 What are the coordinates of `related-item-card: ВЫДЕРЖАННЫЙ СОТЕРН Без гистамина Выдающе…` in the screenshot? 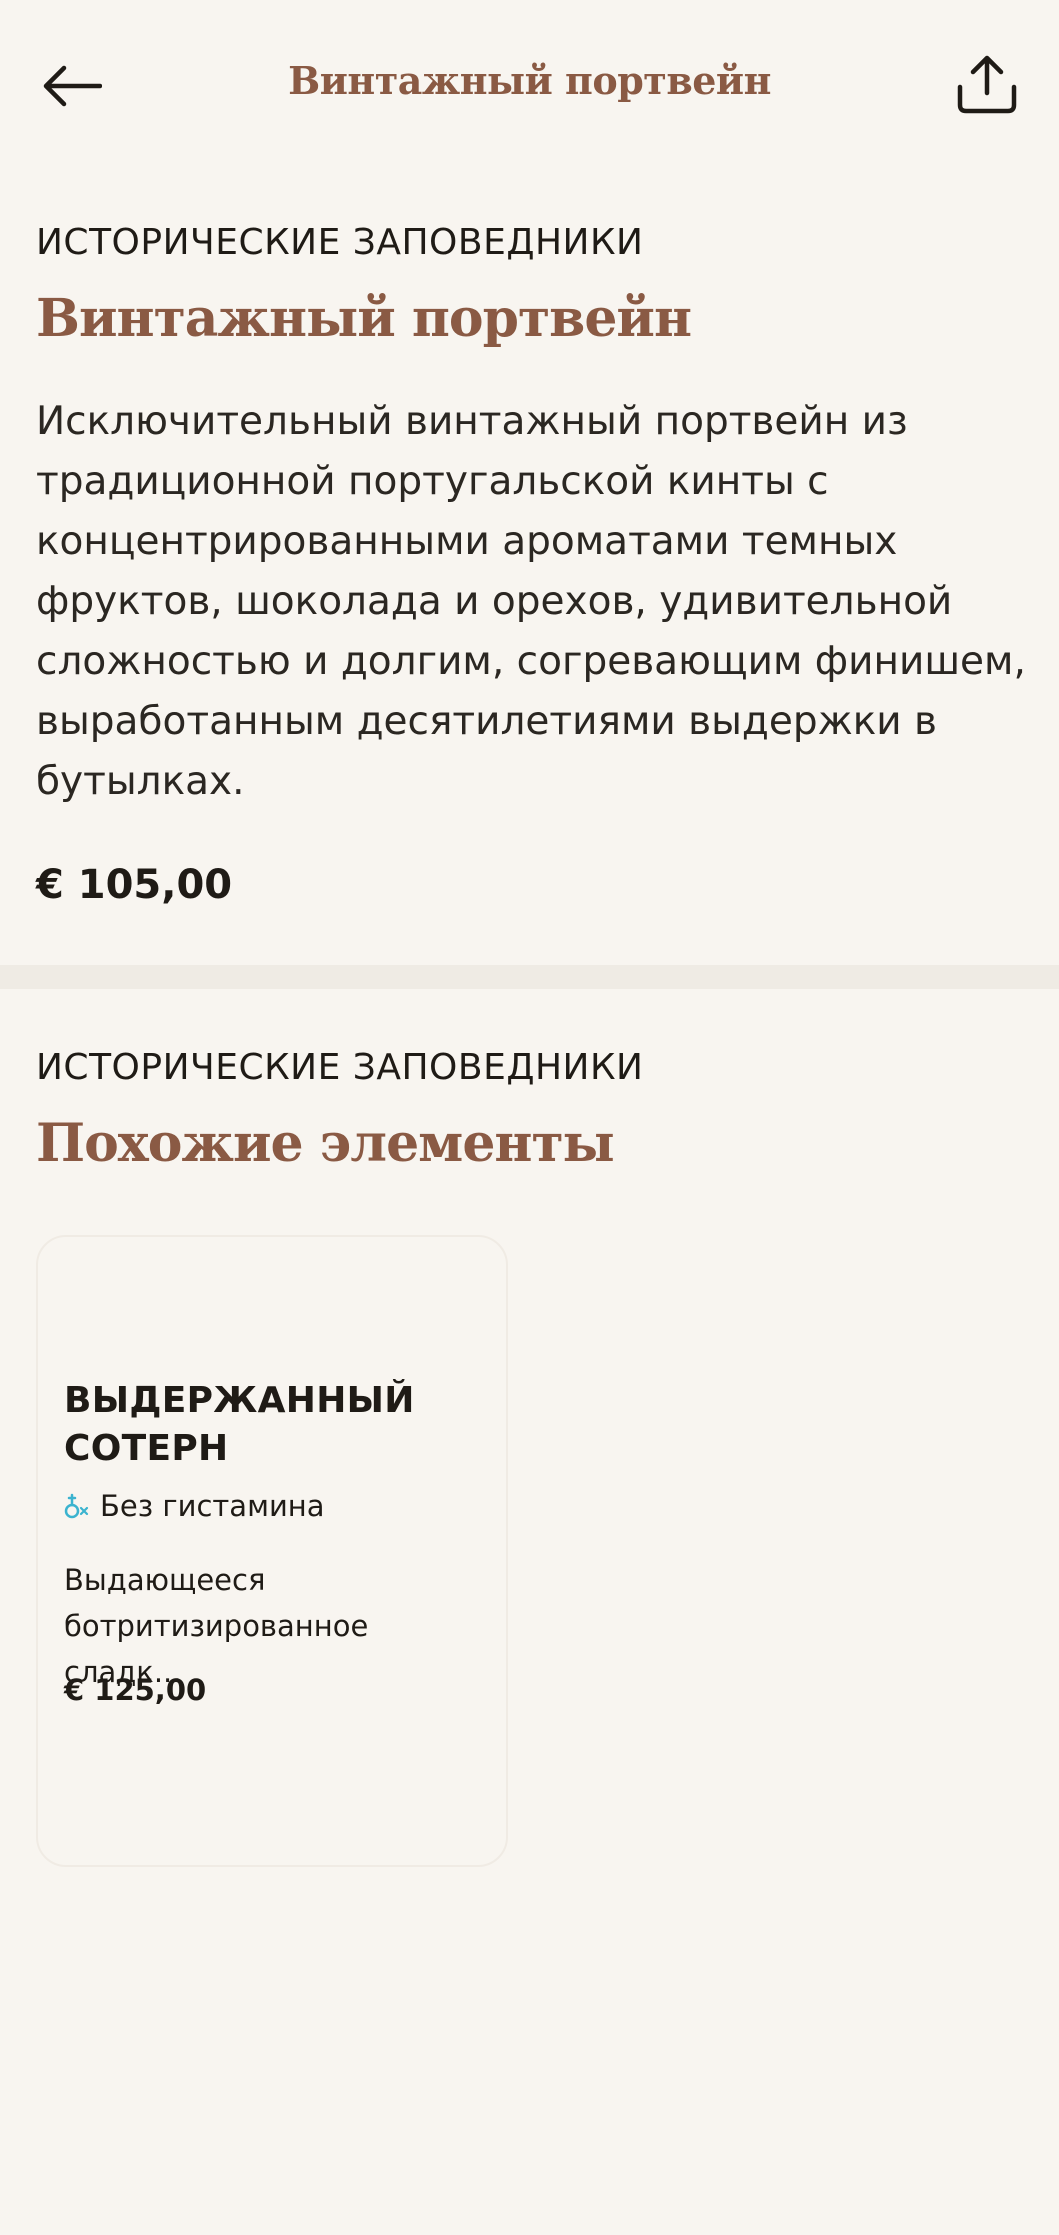 It's located at (272, 1551).